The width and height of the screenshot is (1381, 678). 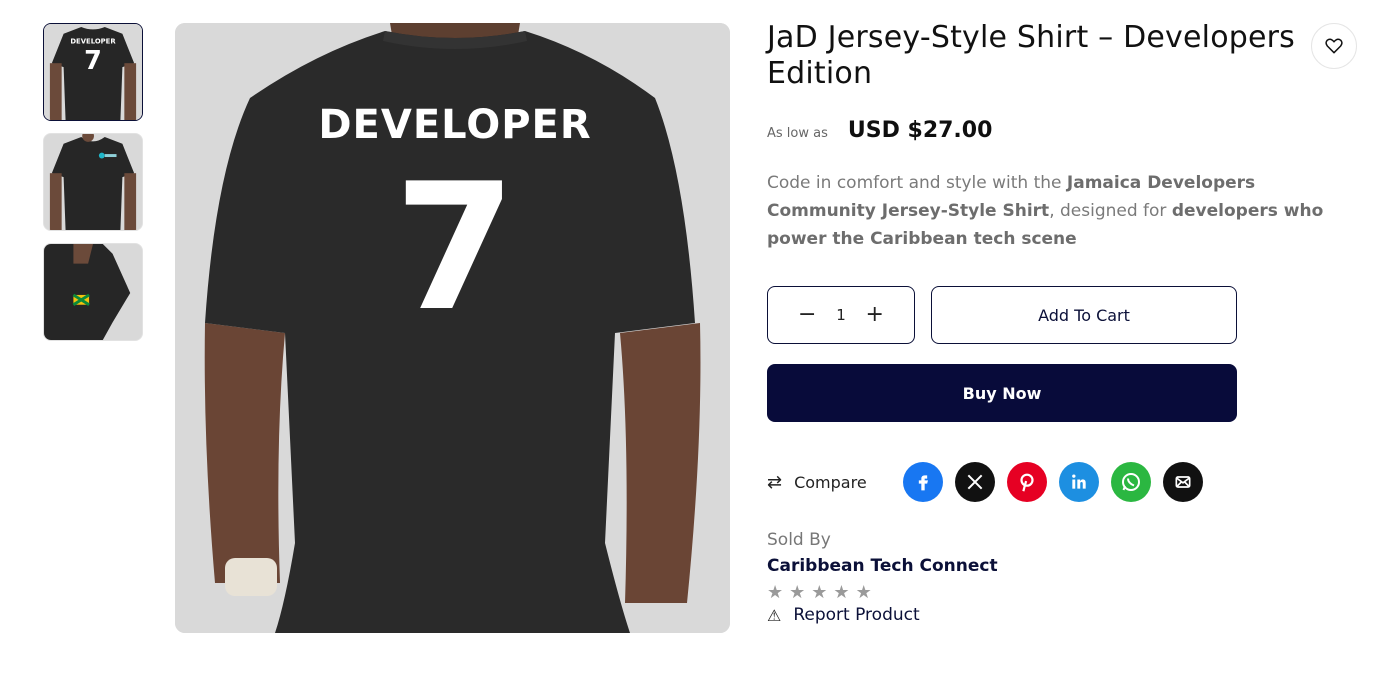 What do you see at coordinates (830, 482) in the screenshot?
I see `compare-label: Compare` at bounding box center [830, 482].